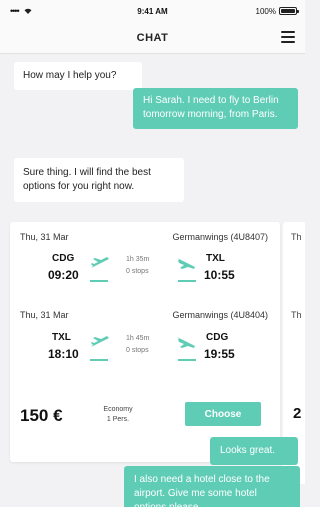  Describe the element at coordinates (219, 354) in the screenshot. I see `arrival-time: 19:55` at that location.